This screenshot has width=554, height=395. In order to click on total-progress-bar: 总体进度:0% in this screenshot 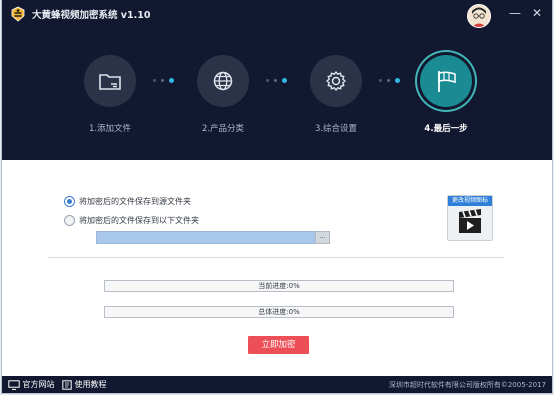, I will do `click(279, 312)`.